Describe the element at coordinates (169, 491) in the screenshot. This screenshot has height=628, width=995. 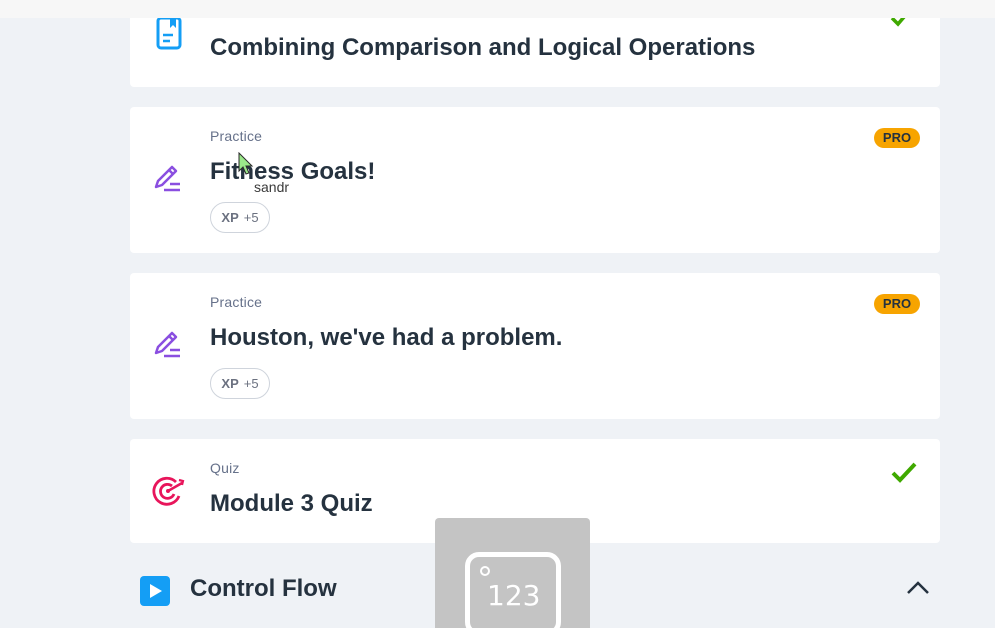
I see `target-quiz-icon` at that location.